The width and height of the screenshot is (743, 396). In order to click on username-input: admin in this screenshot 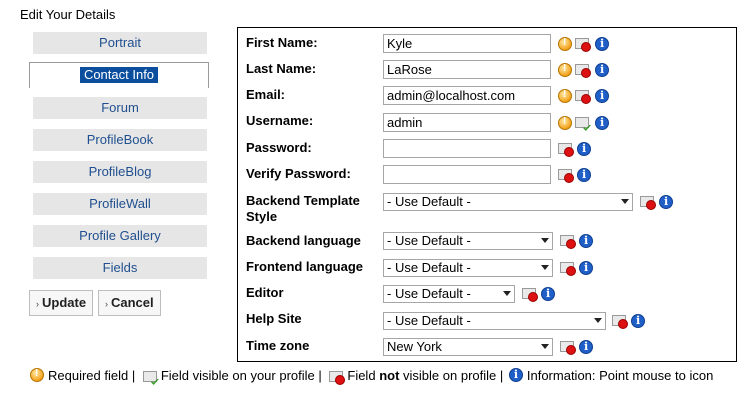, I will do `click(467, 122)`.